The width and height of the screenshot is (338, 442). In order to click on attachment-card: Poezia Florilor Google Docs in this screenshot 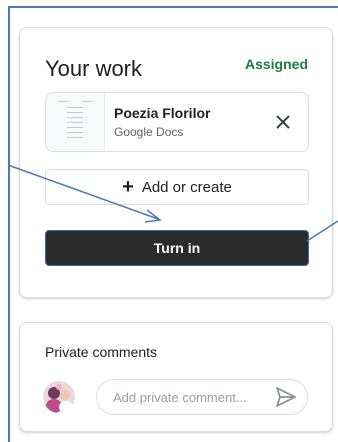, I will do `click(177, 122)`.